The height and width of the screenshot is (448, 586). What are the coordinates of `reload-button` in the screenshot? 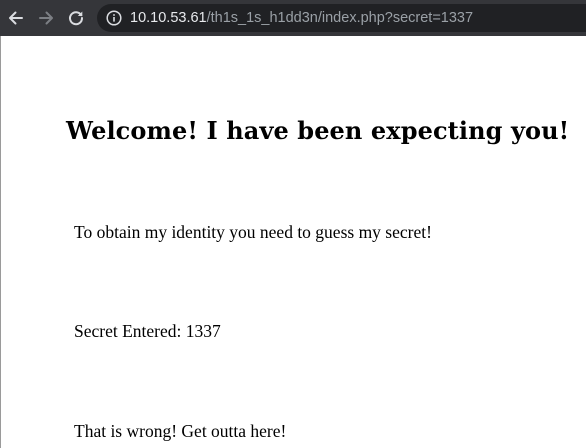 It's located at (76, 18).